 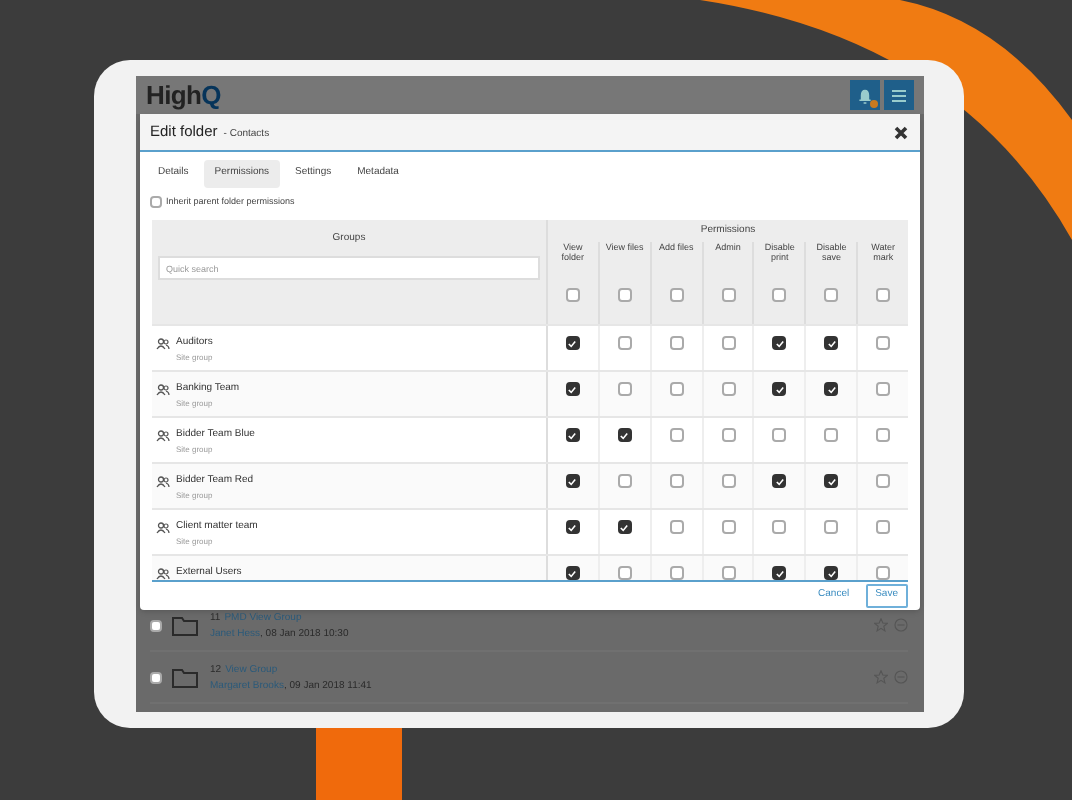 I want to click on menu-icon, so click(x=899, y=95).